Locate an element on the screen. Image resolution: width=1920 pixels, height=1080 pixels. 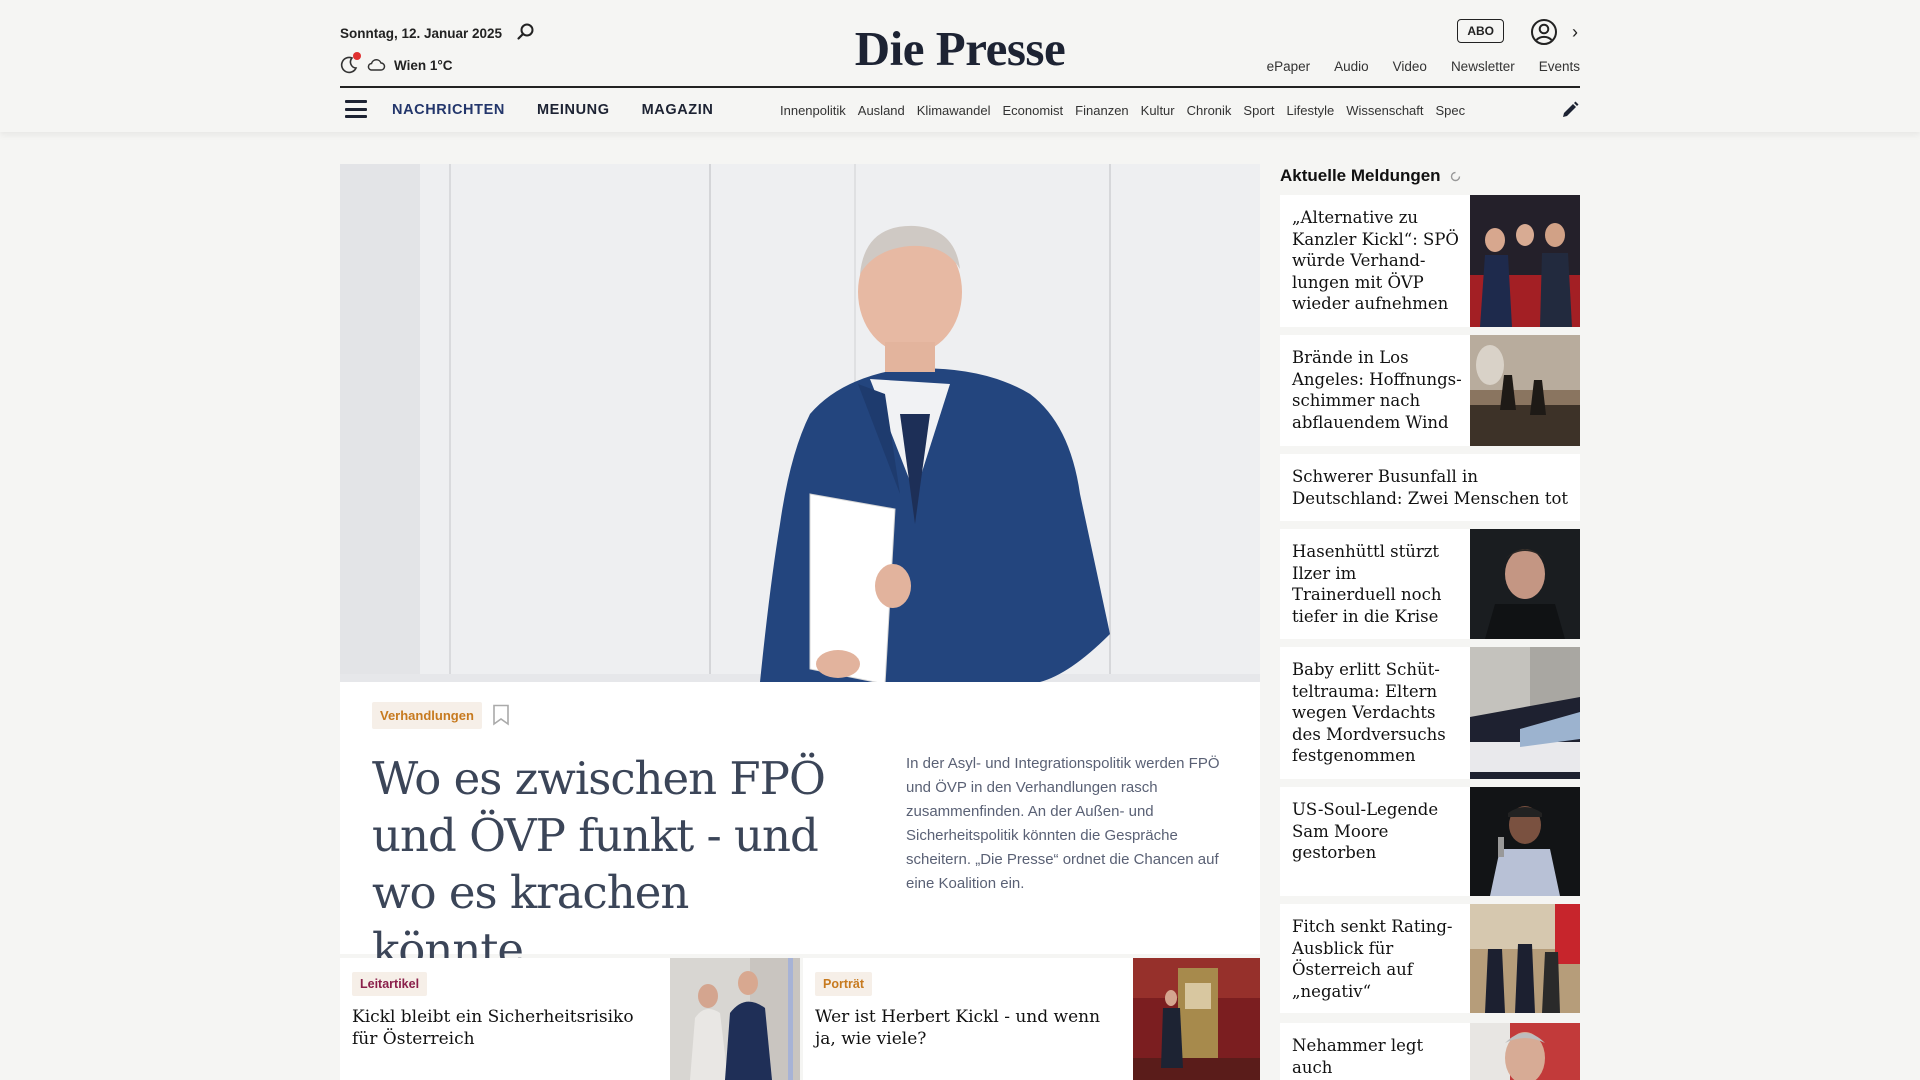
abo-button: ABO is located at coordinates (1480, 31).